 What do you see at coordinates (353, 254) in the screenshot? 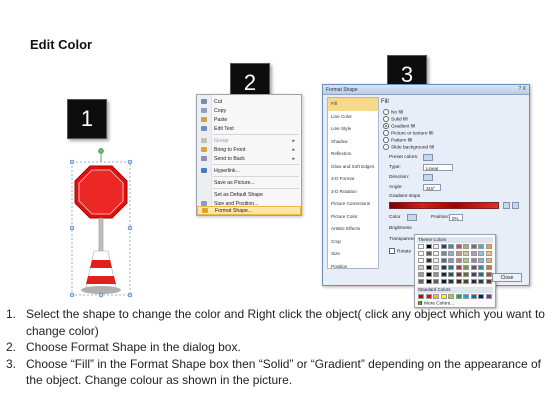
I see `category-size: Size` at bounding box center [353, 254].